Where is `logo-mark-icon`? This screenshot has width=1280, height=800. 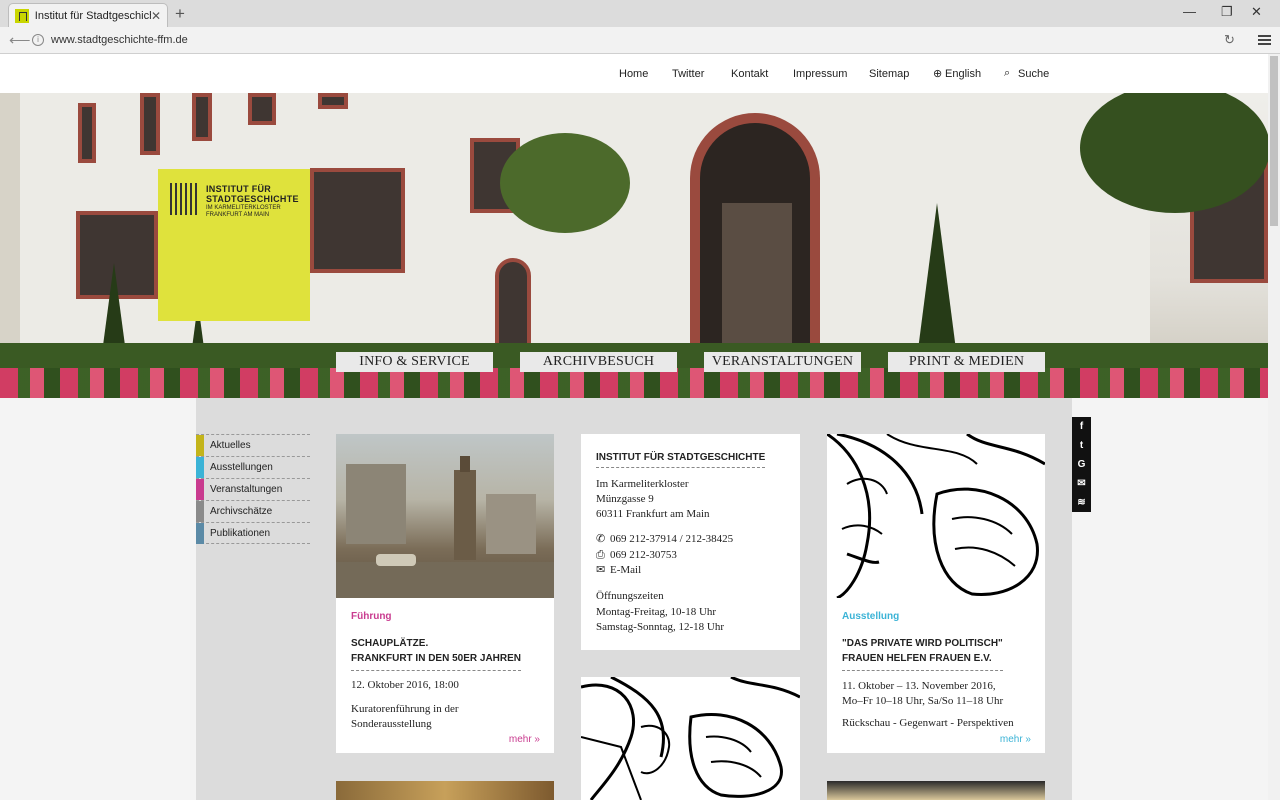
logo-mark-icon is located at coordinates (185, 199).